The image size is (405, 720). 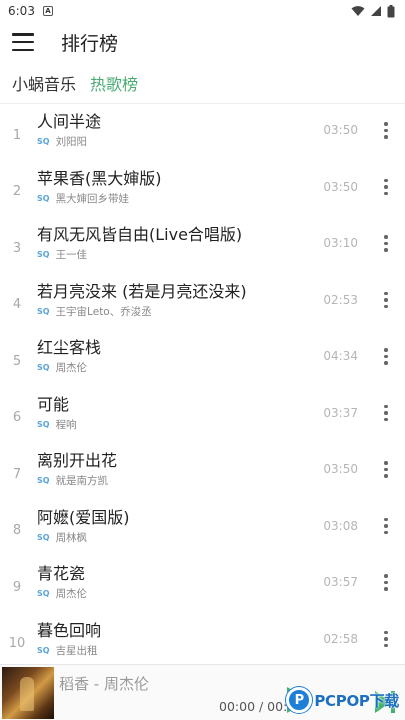 I want to click on watermark-text: PCPOP下载, so click(x=356, y=700).